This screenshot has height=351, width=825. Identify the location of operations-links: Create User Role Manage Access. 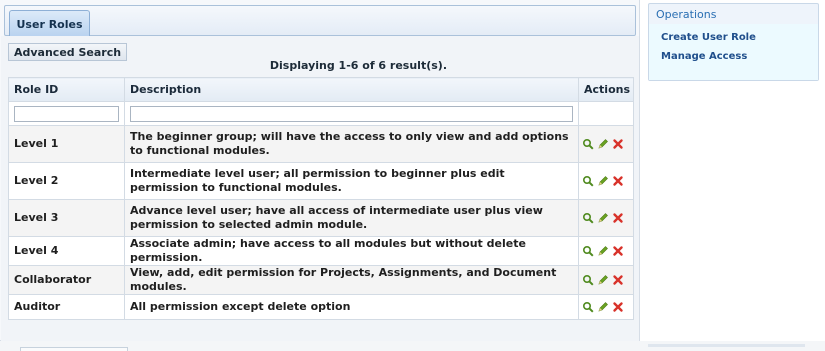
(733, 52).